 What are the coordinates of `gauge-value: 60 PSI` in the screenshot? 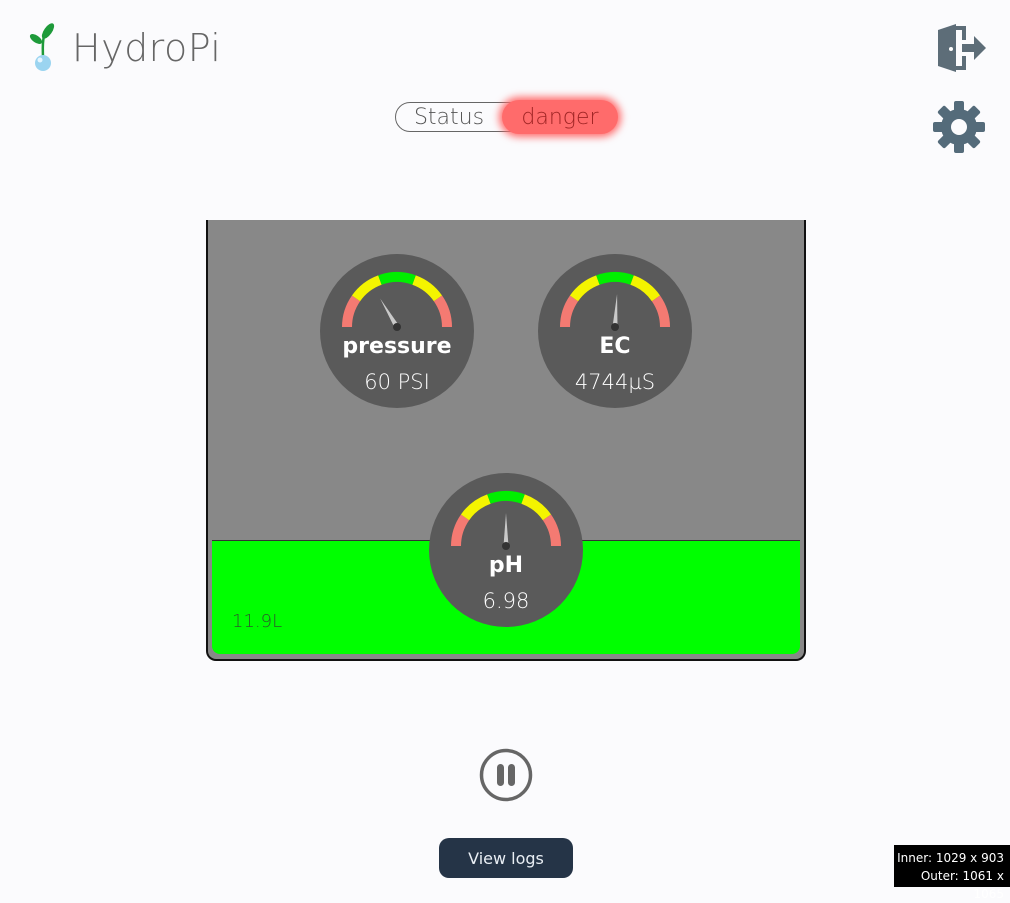 It's located at (397, 382).